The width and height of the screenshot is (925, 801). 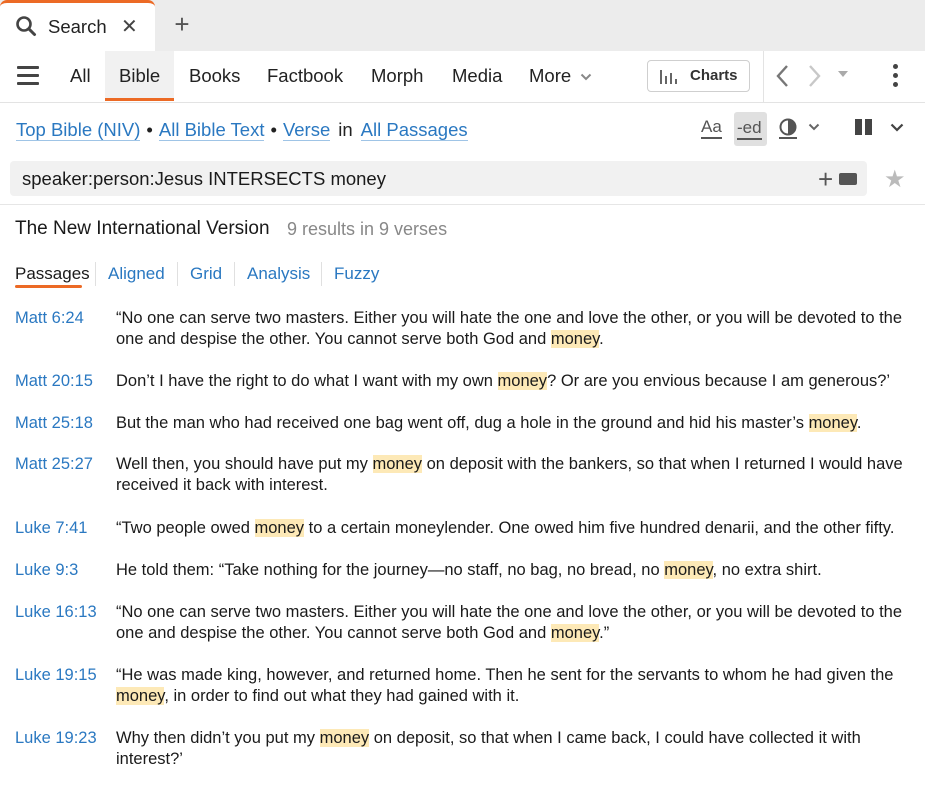 What do you see at coordinates (864, 127) in the screenshot?
I see `columns-layout-icon` at bounding box center [864, 127].